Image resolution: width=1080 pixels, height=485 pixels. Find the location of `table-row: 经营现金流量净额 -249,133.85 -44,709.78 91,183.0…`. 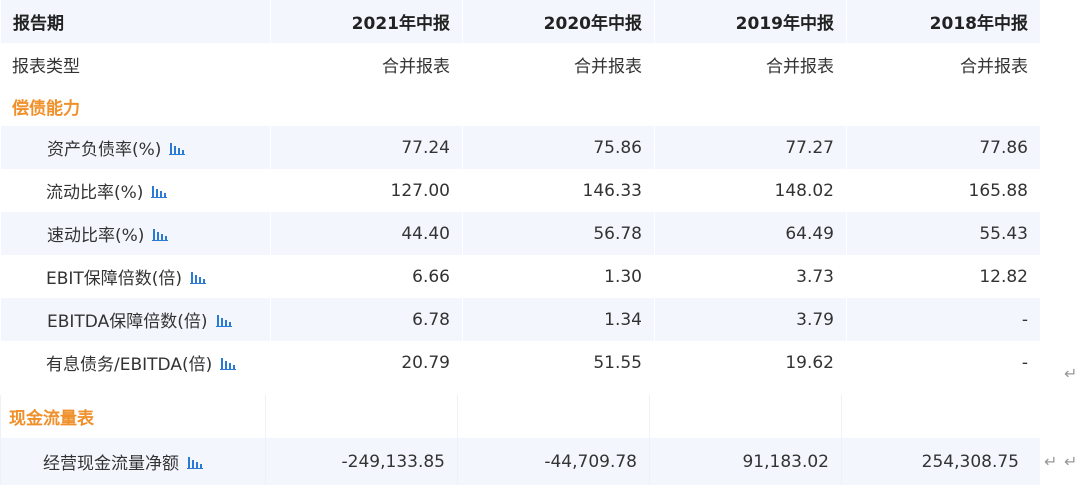

table-row: 经营现金流量净额 -249,133.85 -44,709.78 91,183.0… is located at coordinates (520, 461).